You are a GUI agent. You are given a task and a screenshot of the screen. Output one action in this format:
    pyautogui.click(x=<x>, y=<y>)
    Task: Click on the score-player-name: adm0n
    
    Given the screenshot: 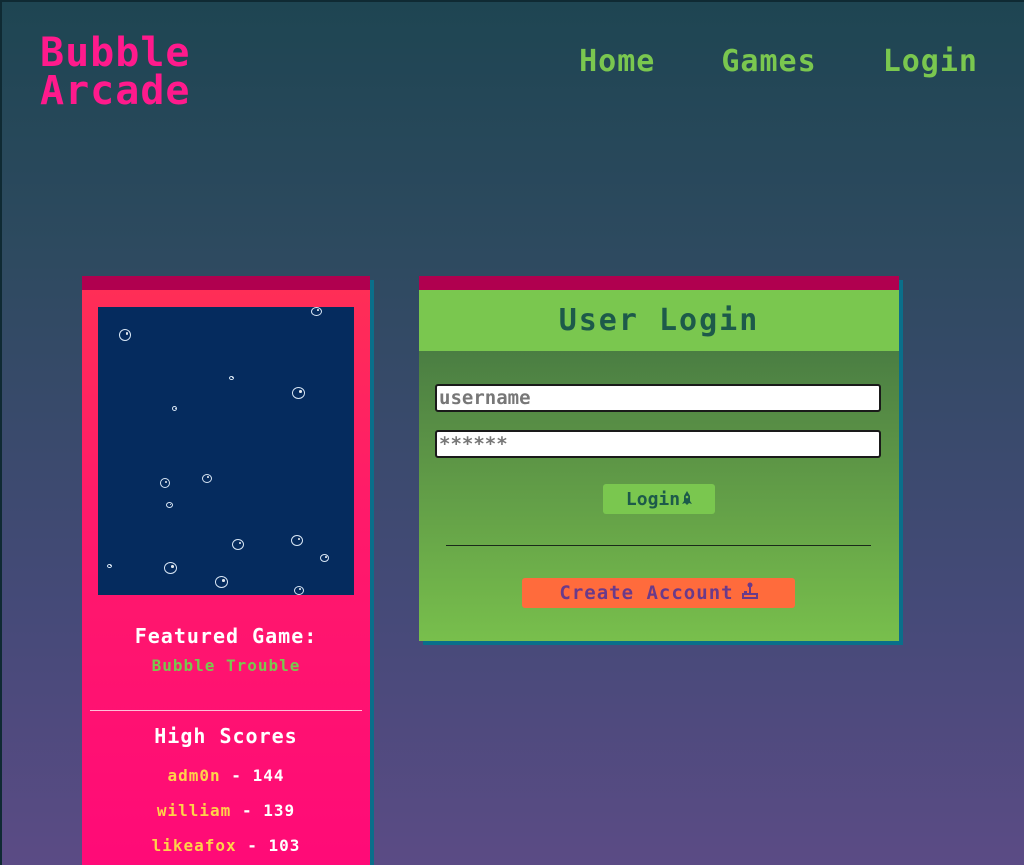 What is the action you would take?
    pyautogui.click(x=194, y=775)
    